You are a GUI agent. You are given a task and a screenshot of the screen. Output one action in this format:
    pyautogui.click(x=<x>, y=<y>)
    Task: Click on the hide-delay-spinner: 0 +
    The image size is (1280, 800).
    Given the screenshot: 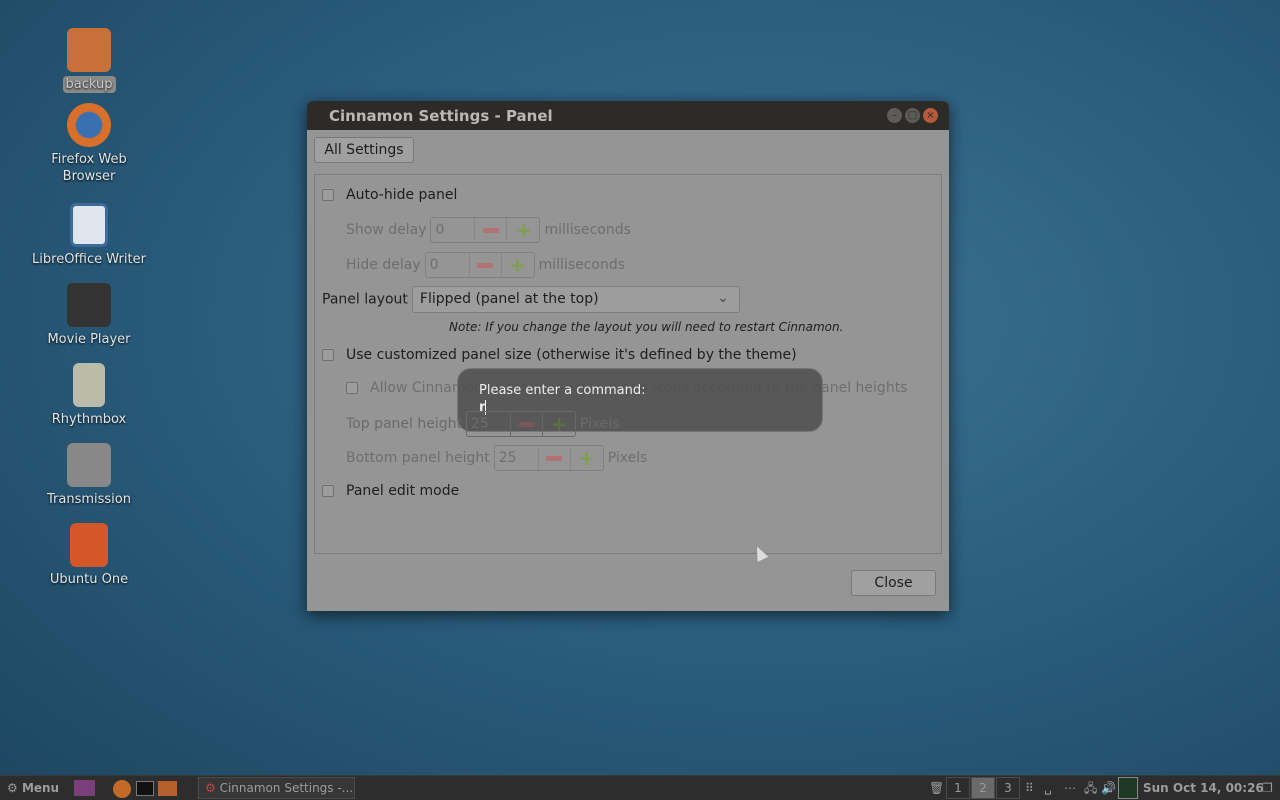 What is the action you would take?
    pyautogui.click(x=479, y=265)
    